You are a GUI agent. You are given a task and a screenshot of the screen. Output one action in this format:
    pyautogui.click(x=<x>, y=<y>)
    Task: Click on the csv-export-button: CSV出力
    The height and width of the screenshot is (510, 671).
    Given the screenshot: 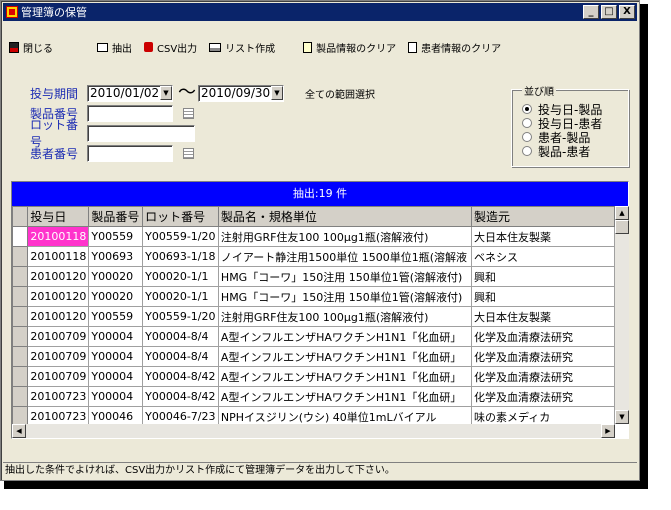 What is the action you would take?
    pyautogui.click(x=170, y=47)
    